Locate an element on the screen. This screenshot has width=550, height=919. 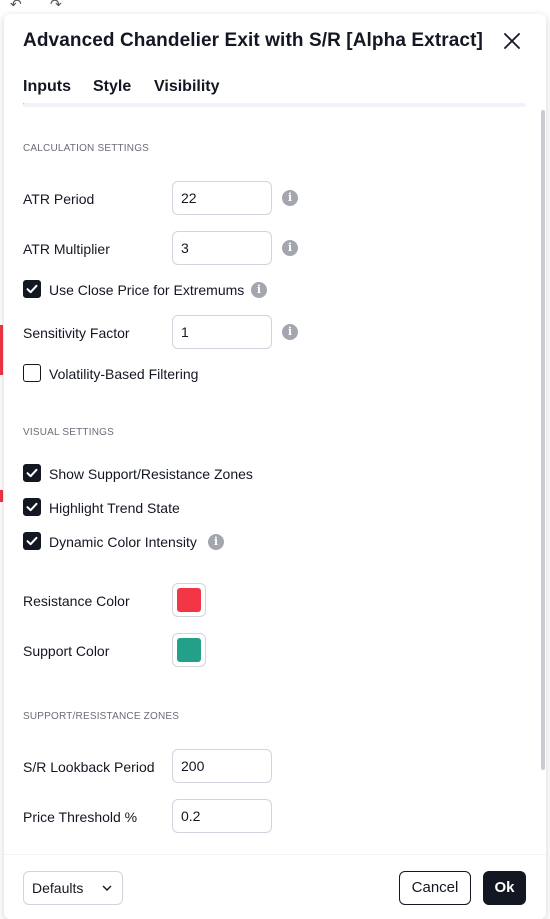
use-close-price-label: Use Close Price for Extremums is located at coordinates (146, 290).